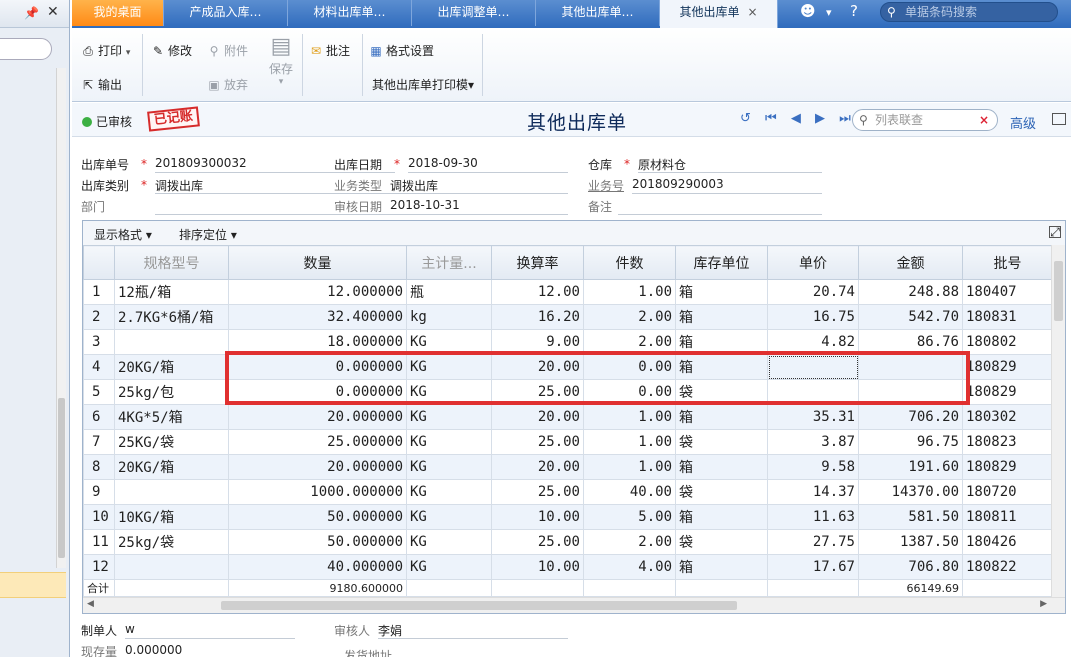 This screenshot has width=1071, height=657. What do you see at coordinates (171, 262) in the screenshot?
I see `col-header-spec: 规格型号` at bounding box center [171, 262].